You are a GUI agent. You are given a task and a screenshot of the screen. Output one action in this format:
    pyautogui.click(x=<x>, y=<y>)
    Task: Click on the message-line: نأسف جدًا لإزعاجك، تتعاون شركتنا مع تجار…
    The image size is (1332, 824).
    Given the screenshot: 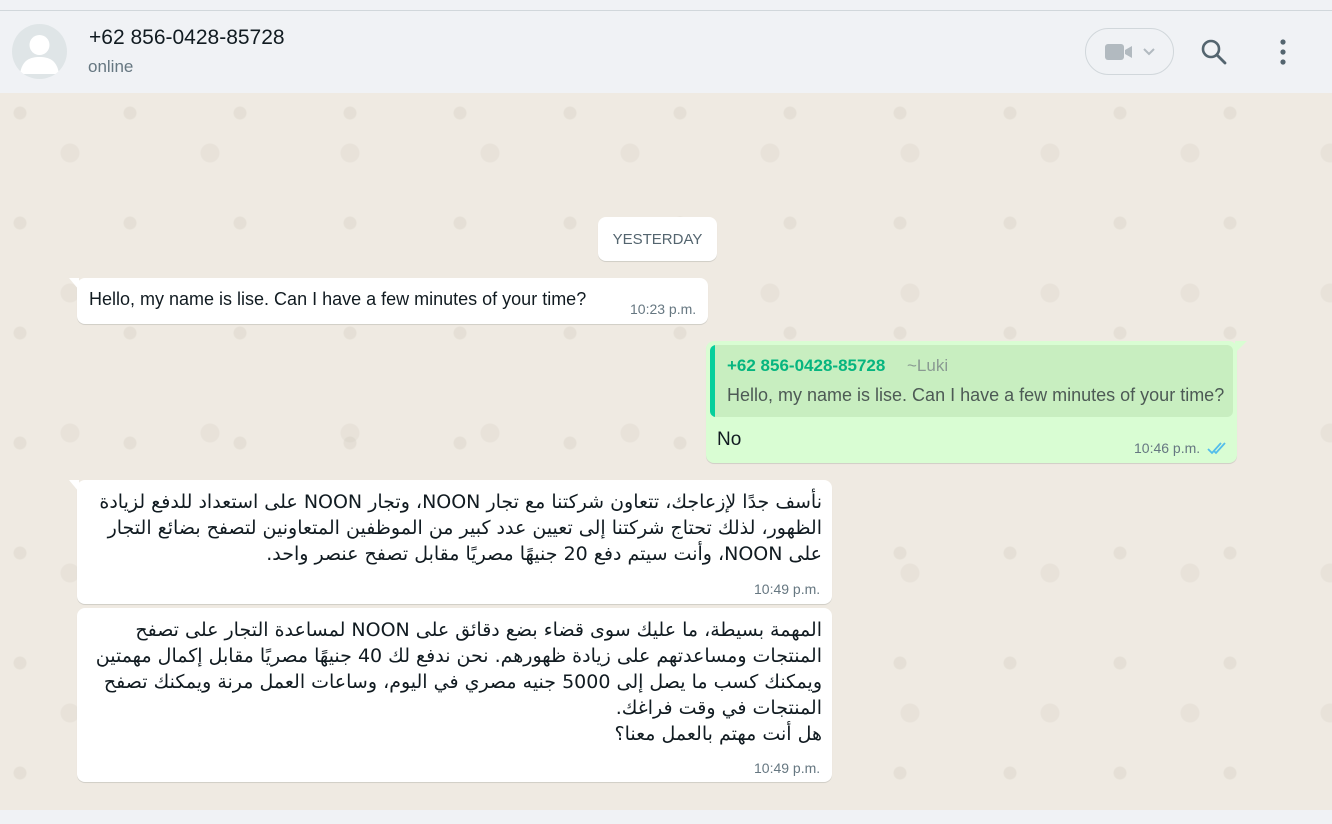 What is the action you would take?
    pyautogui.click(x=460, y=502)
    